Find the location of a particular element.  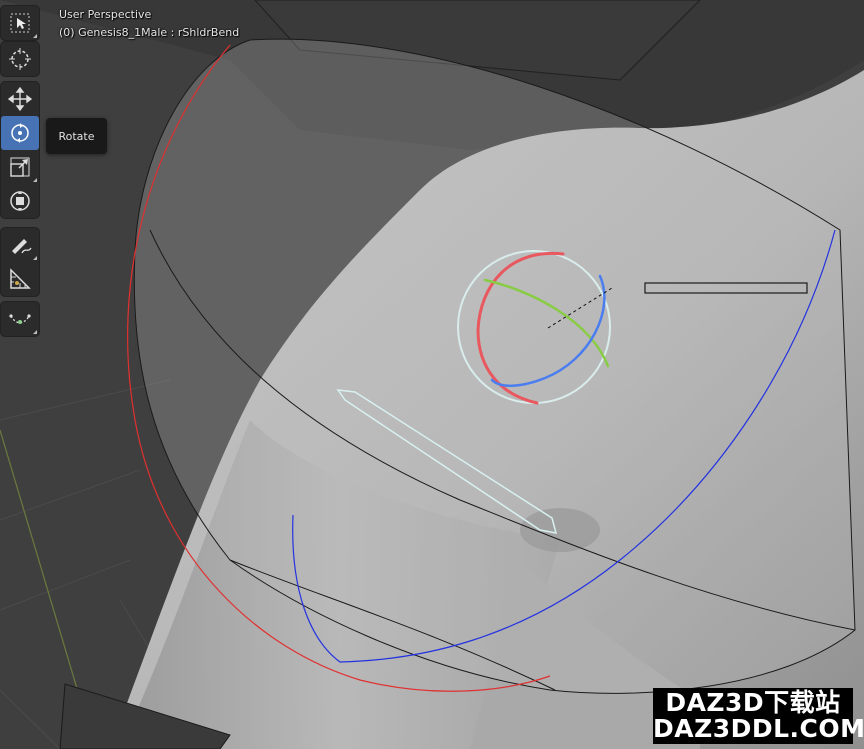

toolbar-cursor-group is located at coordinates (20, 59).